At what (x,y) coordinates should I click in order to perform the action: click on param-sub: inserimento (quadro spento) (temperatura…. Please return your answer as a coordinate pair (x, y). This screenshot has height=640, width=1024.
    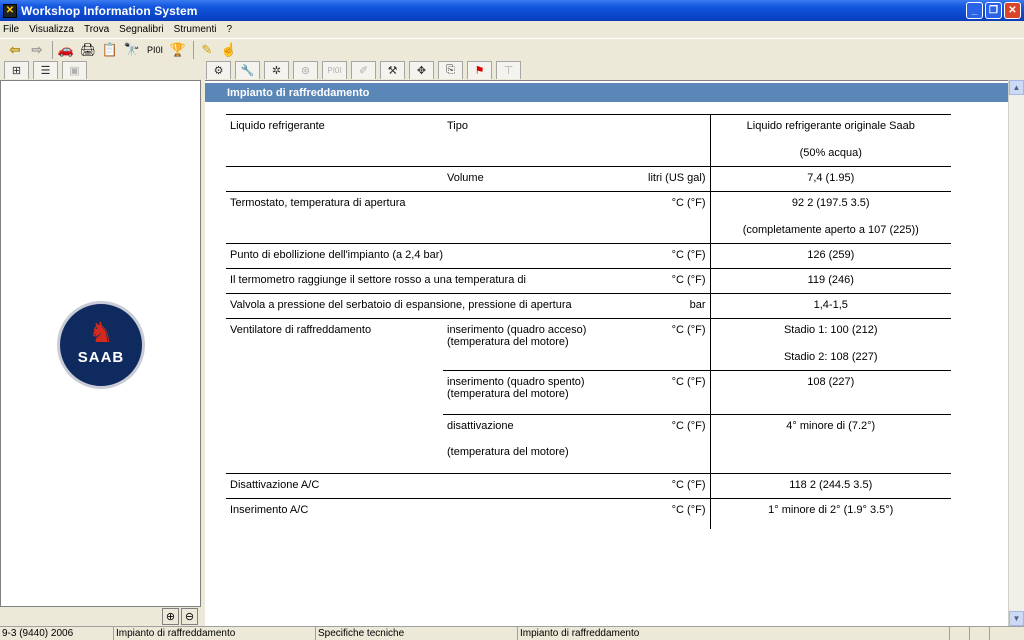
    Looking at the image, I should click on (538, 392).